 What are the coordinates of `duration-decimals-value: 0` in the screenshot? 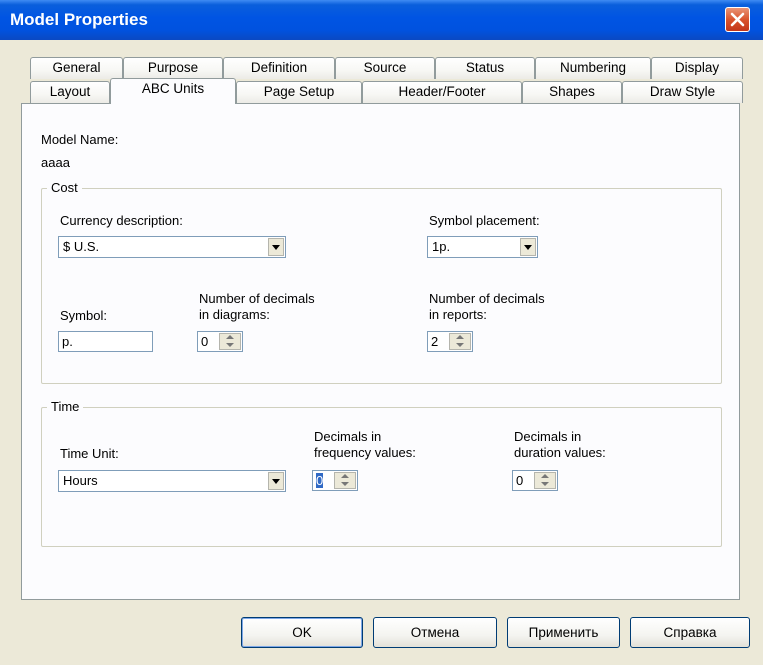 It's located at (520, 480).